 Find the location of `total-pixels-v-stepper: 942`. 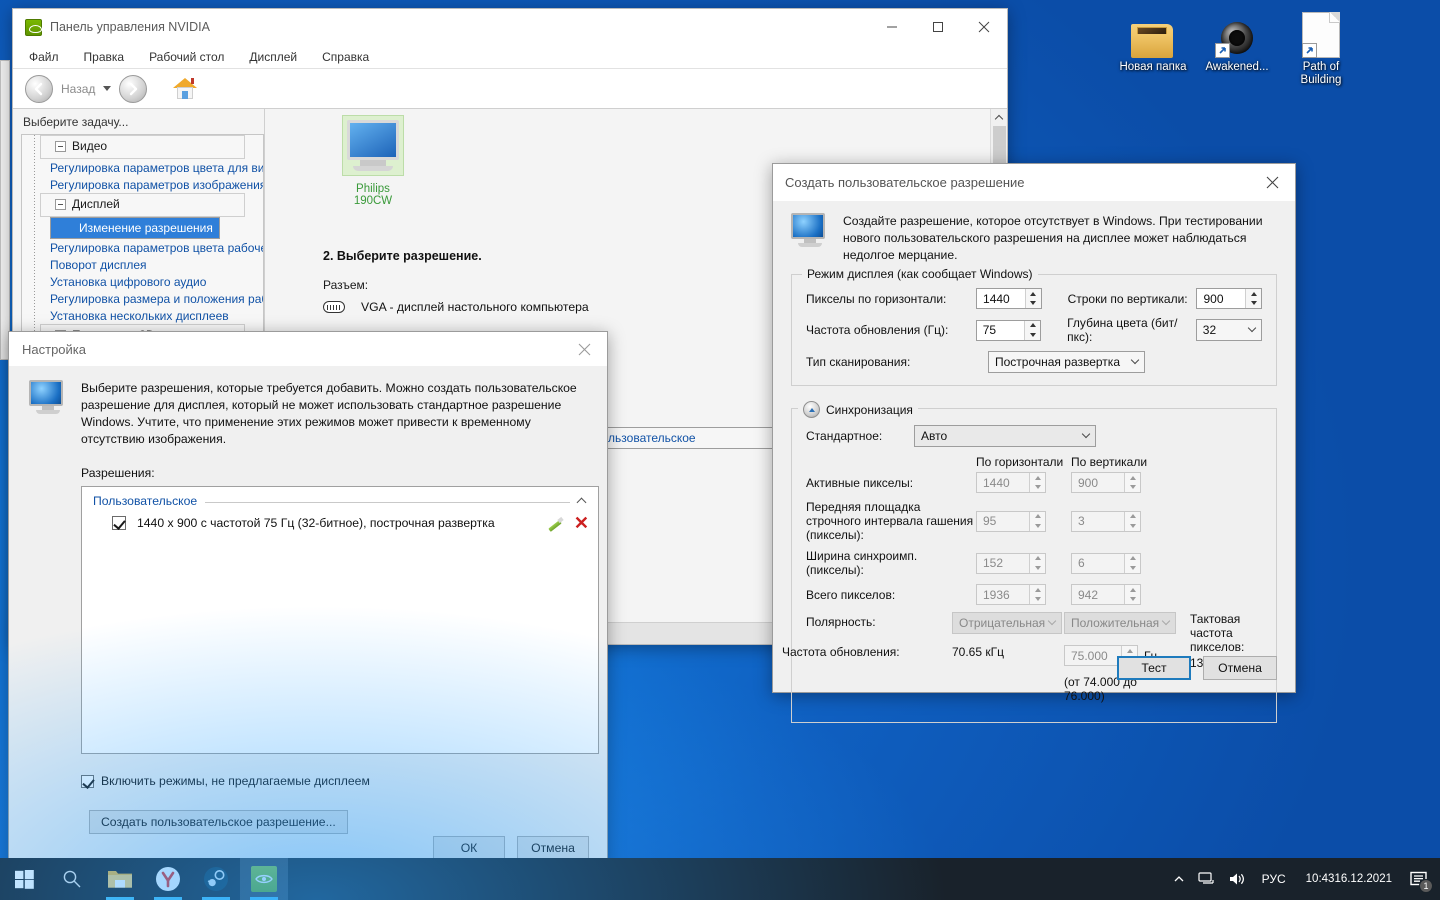

total-pixels-v-stepper: 942 is located at coordinates (1106, 594).